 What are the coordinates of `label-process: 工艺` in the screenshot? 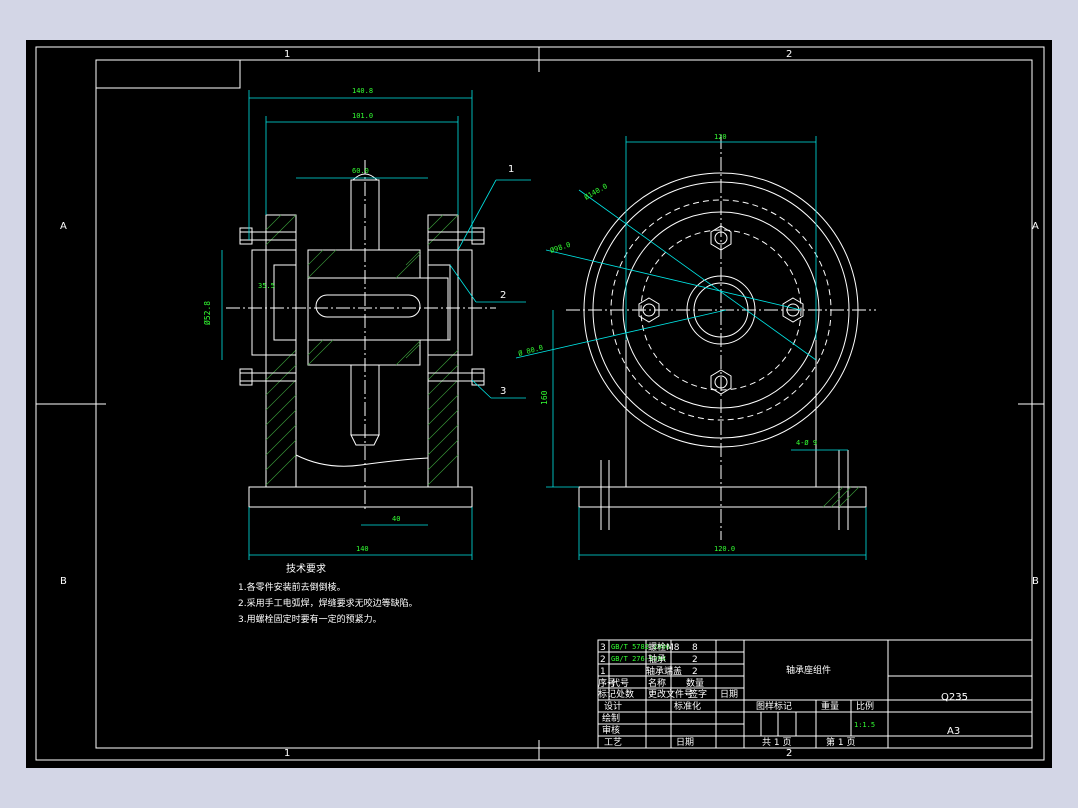 It's located at (613, 742).